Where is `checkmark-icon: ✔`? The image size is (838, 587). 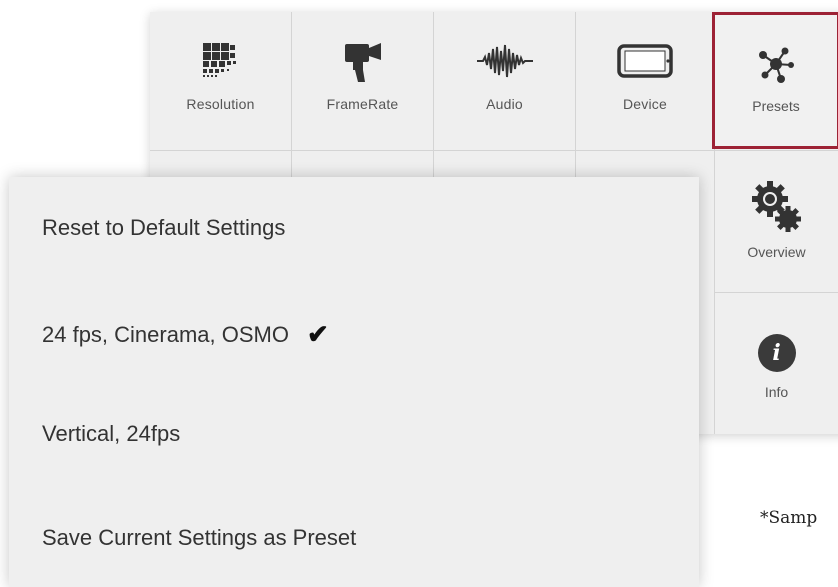
checkmark-icon: ✔ is located at coordinates (317, 334).